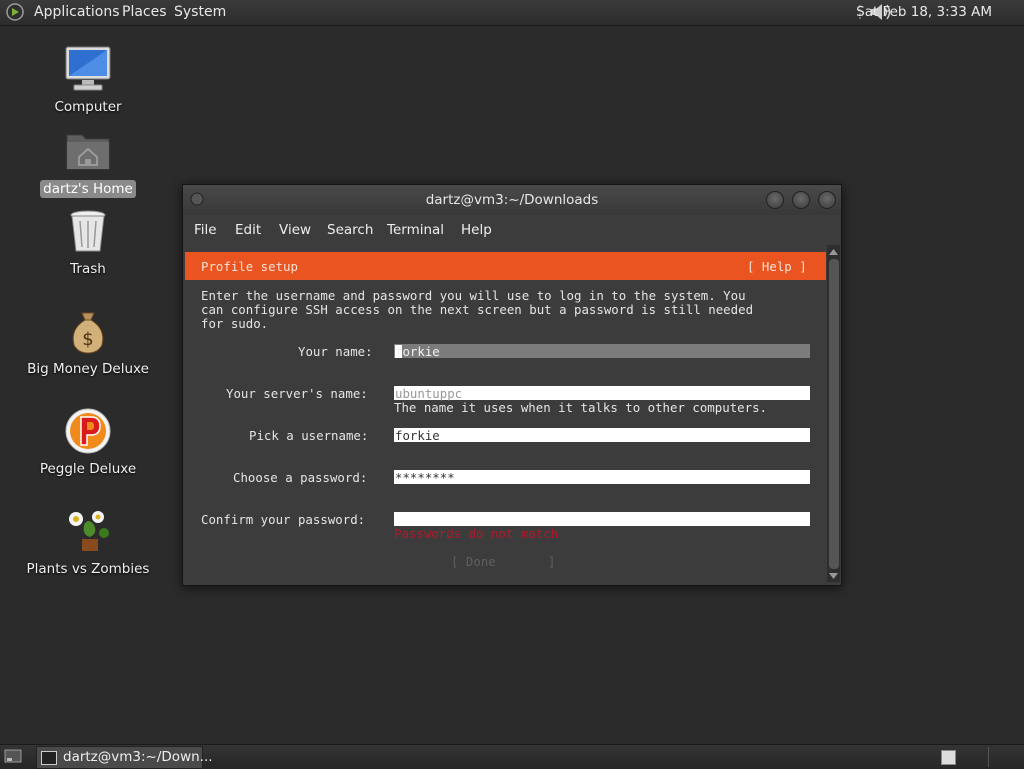 The image size is (1024, 769). I want to click on terminal-icon, so click(49, 758).